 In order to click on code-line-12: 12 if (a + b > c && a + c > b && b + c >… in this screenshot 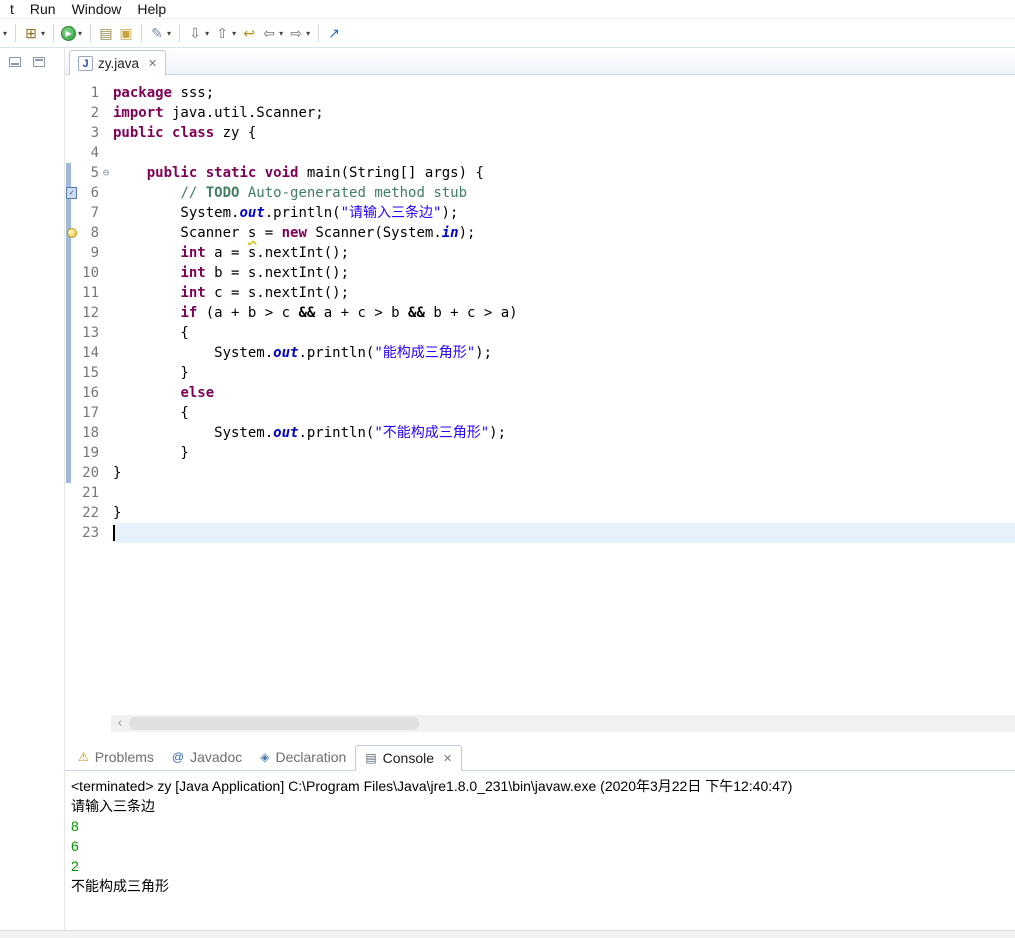, I will do `click(540, 313)`.